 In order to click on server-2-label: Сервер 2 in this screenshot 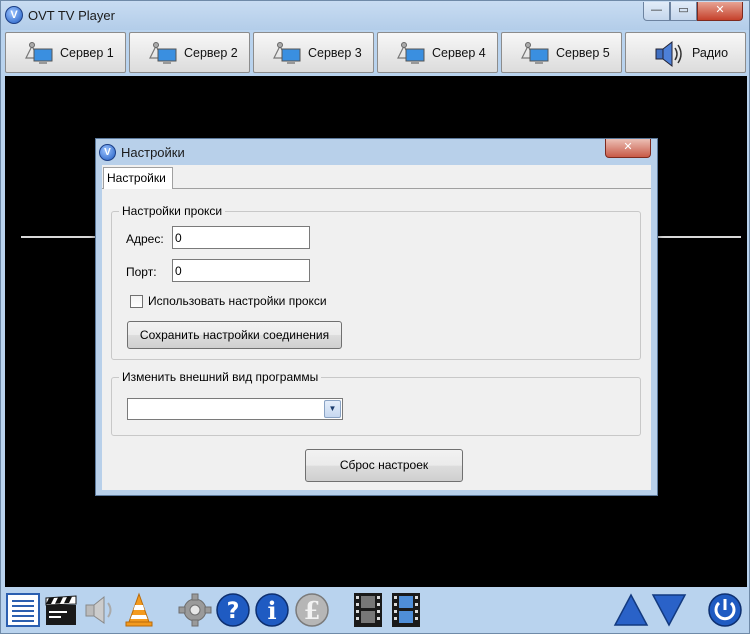, I will do `click(211, 52)`.